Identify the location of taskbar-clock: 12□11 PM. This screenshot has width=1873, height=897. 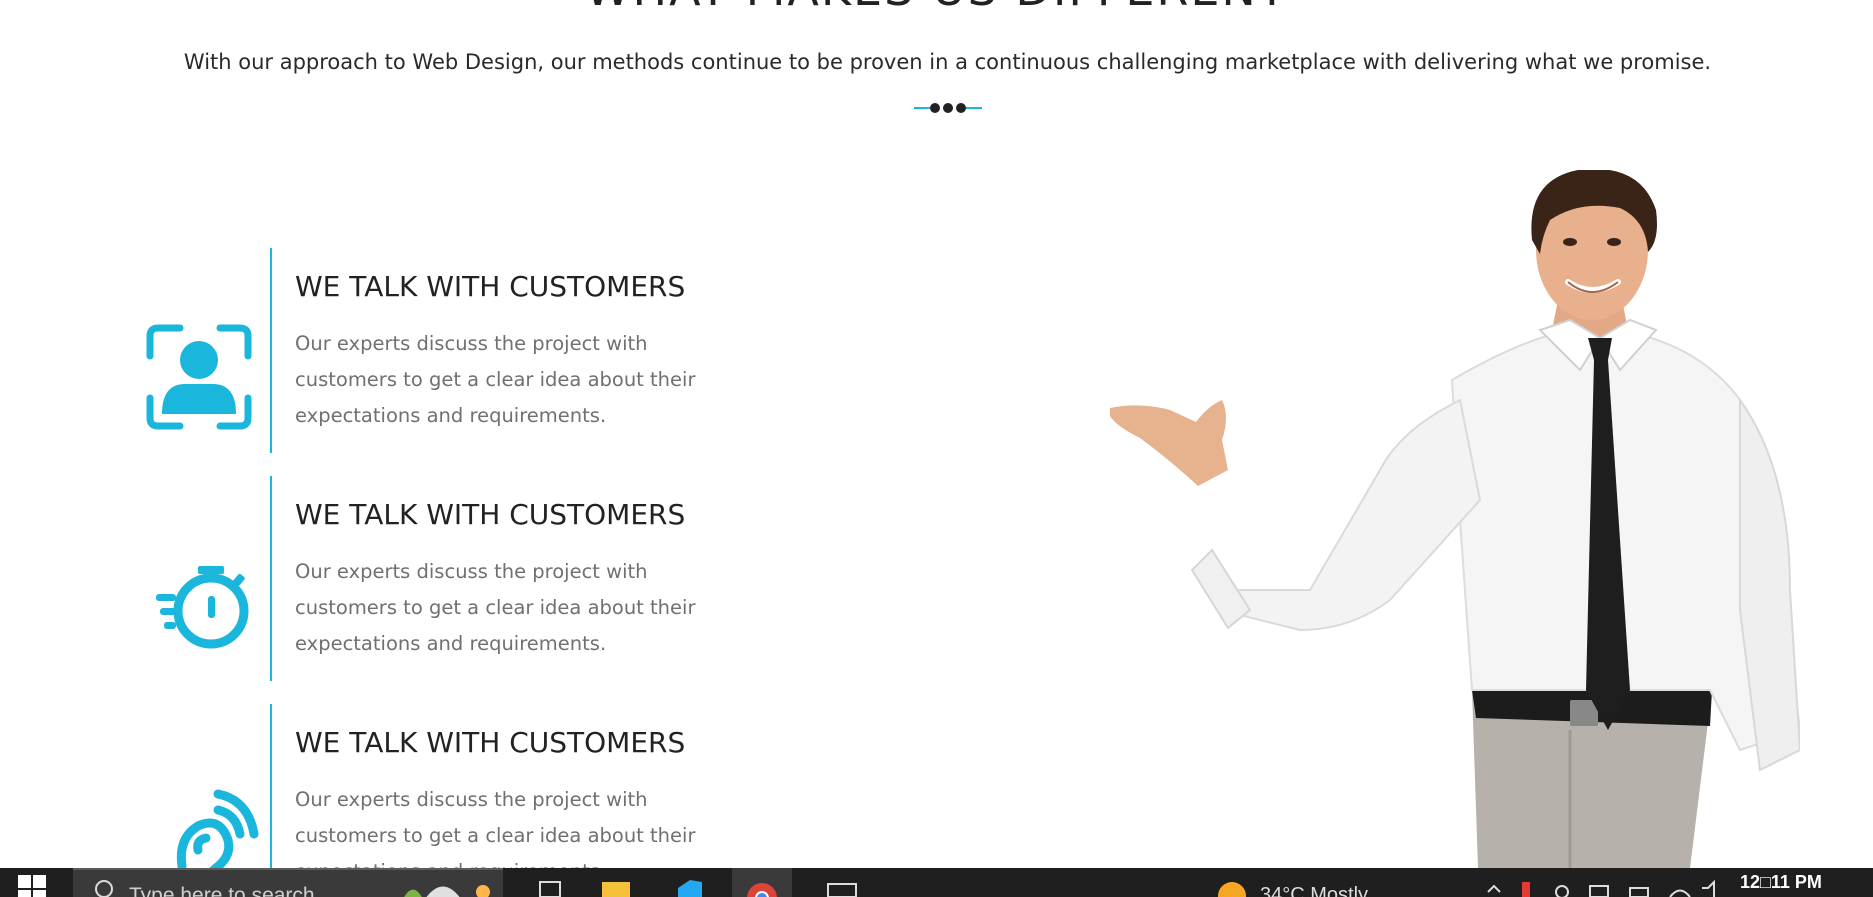
(1781, 882).